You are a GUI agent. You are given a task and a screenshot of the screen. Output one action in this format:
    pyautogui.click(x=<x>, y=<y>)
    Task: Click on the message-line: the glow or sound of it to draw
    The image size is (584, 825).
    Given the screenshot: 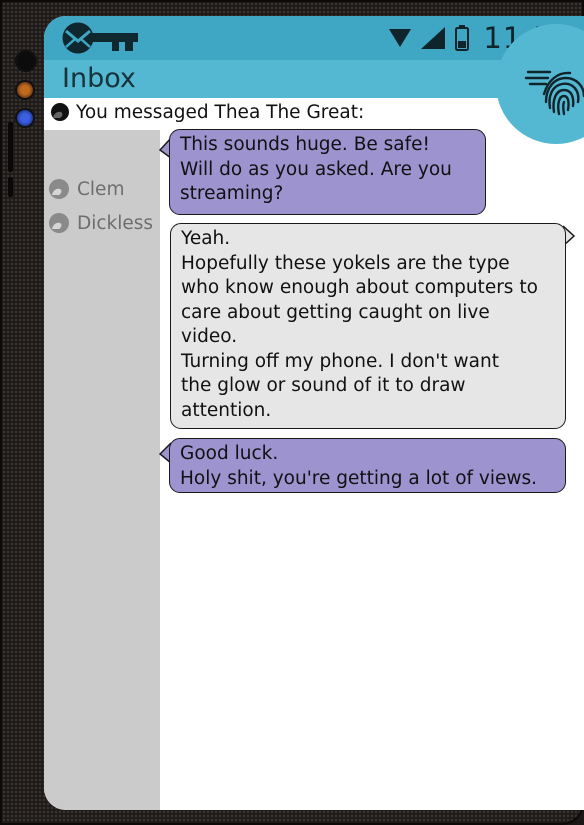 What is the action you would take?
    pyautogui.click(x=323, y=385)
    